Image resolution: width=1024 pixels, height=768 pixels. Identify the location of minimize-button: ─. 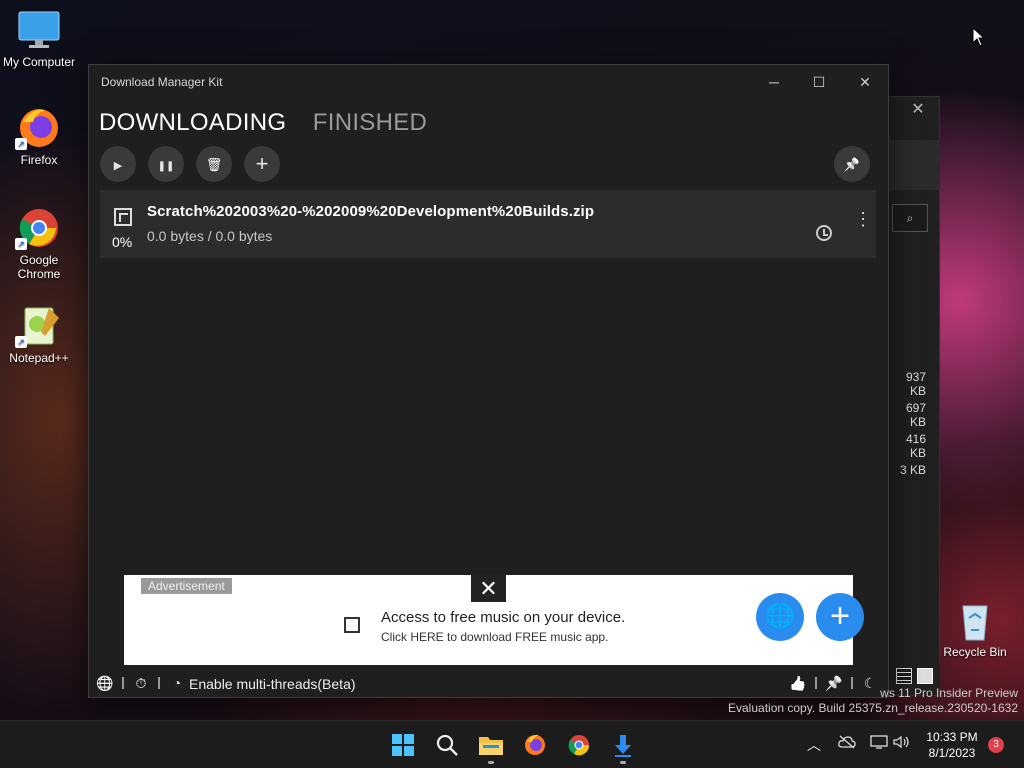
(774, 82).